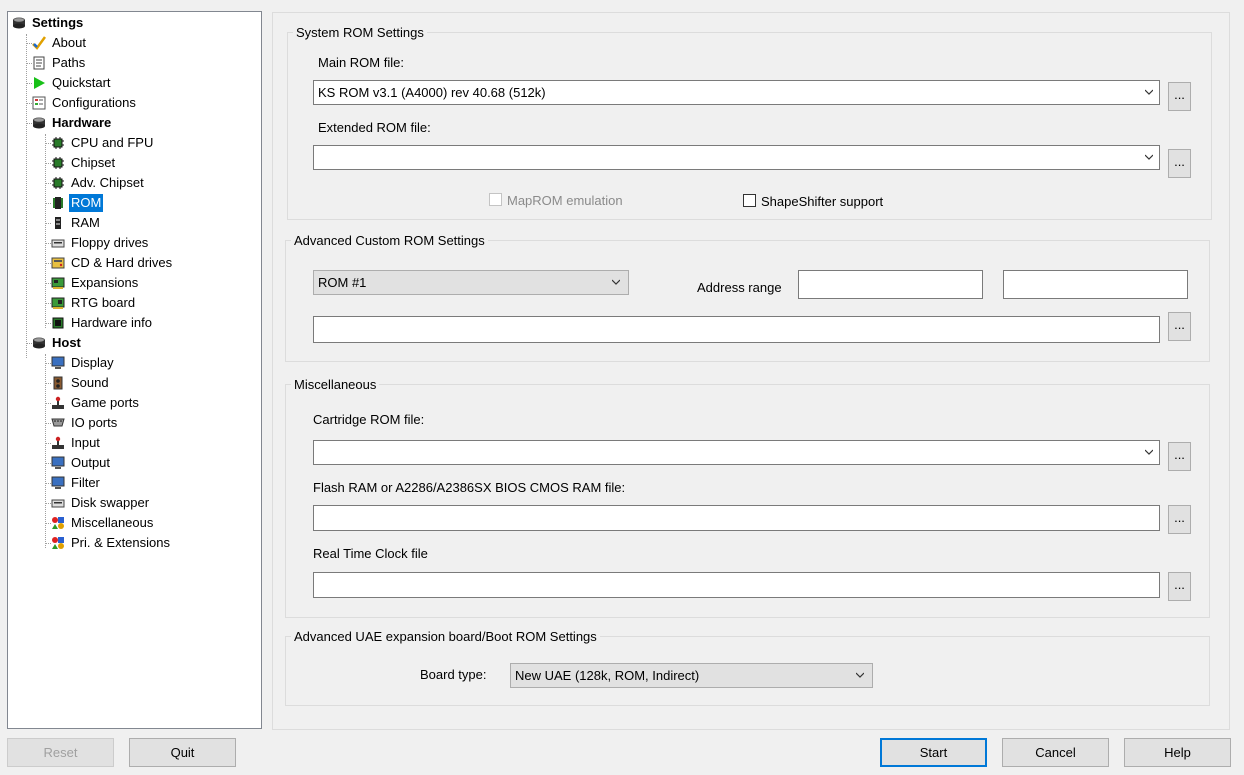 Image resolution: width=1244 pixels, height=775 pixels. What do you see at coordinates (335, 384) in the screenshot?
I see `misc-title: Miscellaneous` at bounding box center [335, 384].